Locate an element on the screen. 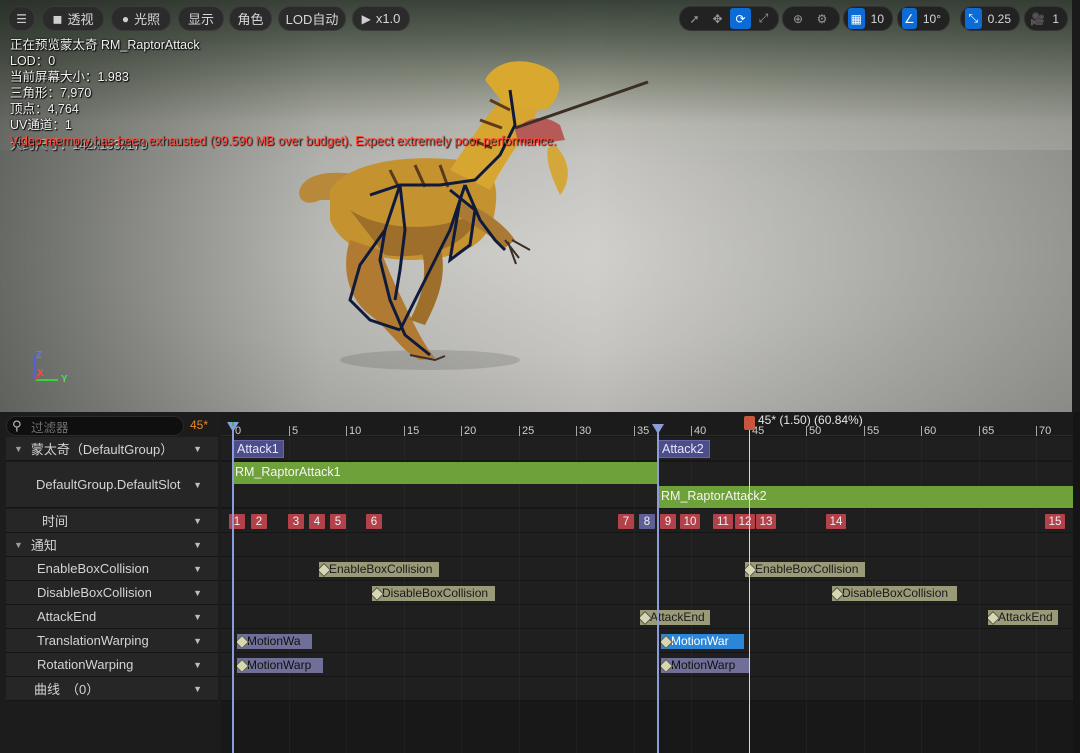  camera-speed-value: 1 is located at coordinates (1055, 19).